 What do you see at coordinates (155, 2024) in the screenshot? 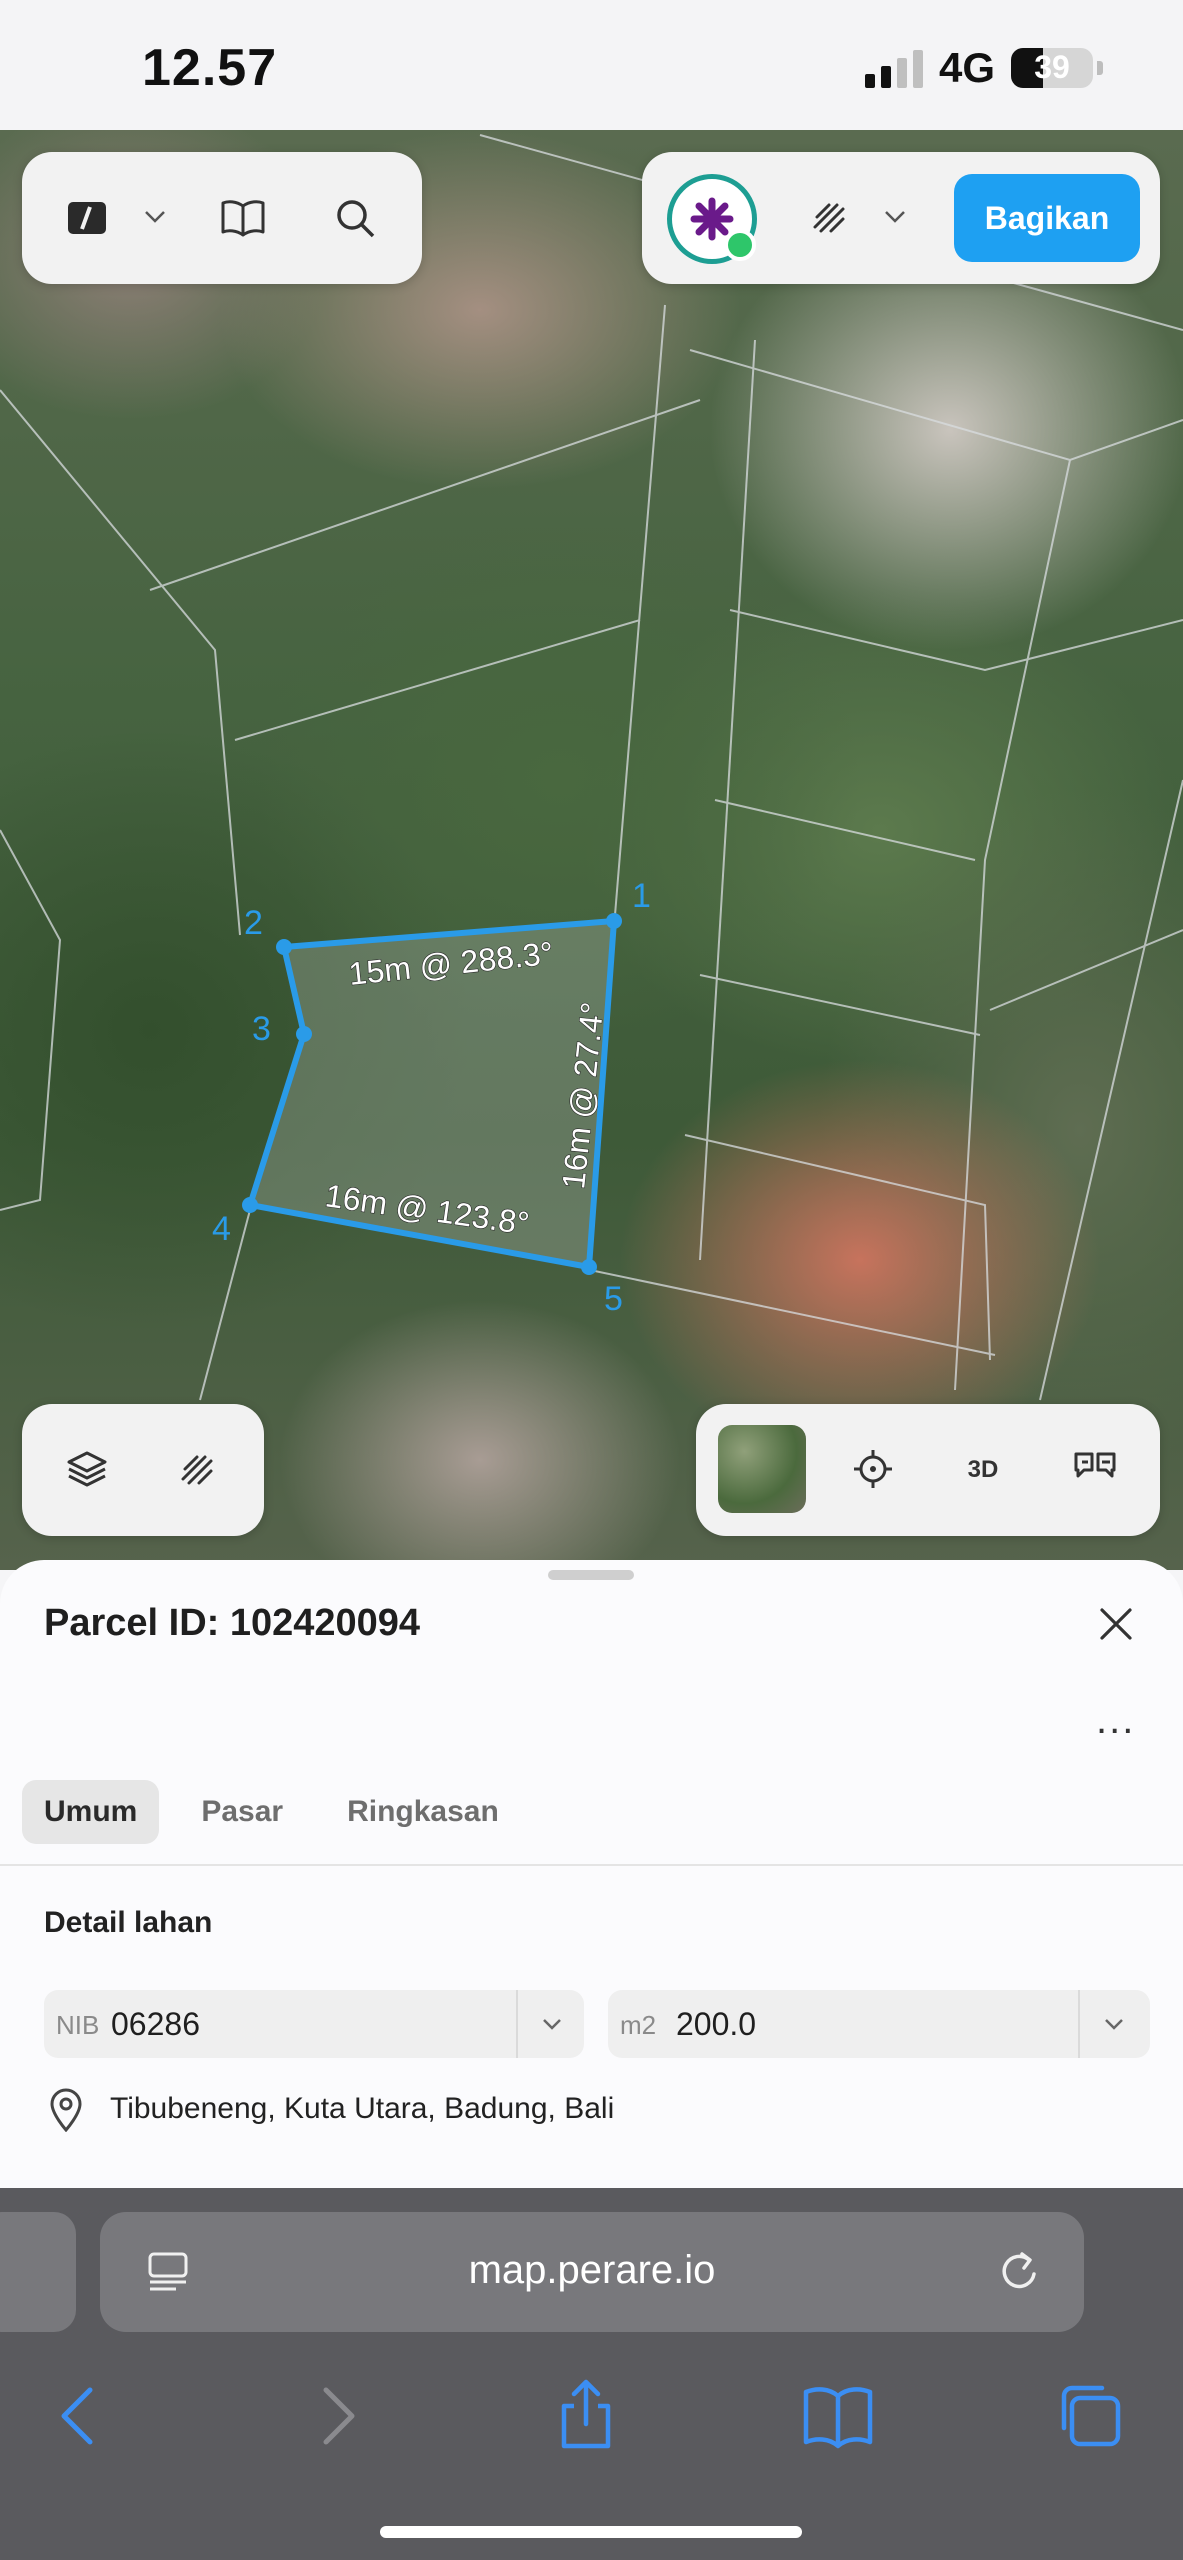
I see `nib-value: 06286` at bounding box center [155, 2024].